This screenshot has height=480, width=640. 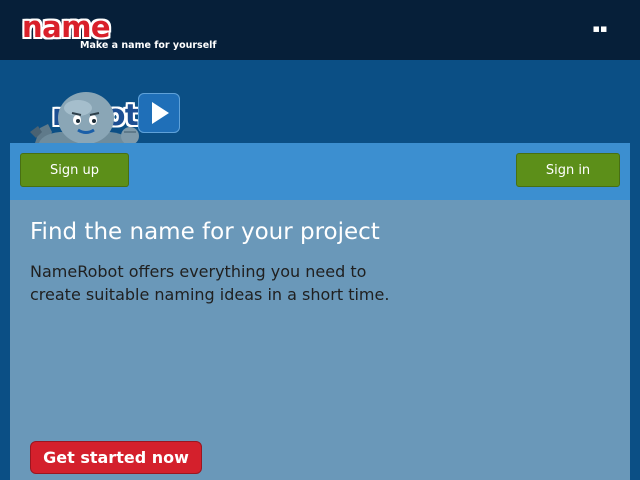 I want to click on page-headline: Find the name for your project, so click(x=205, y=232).